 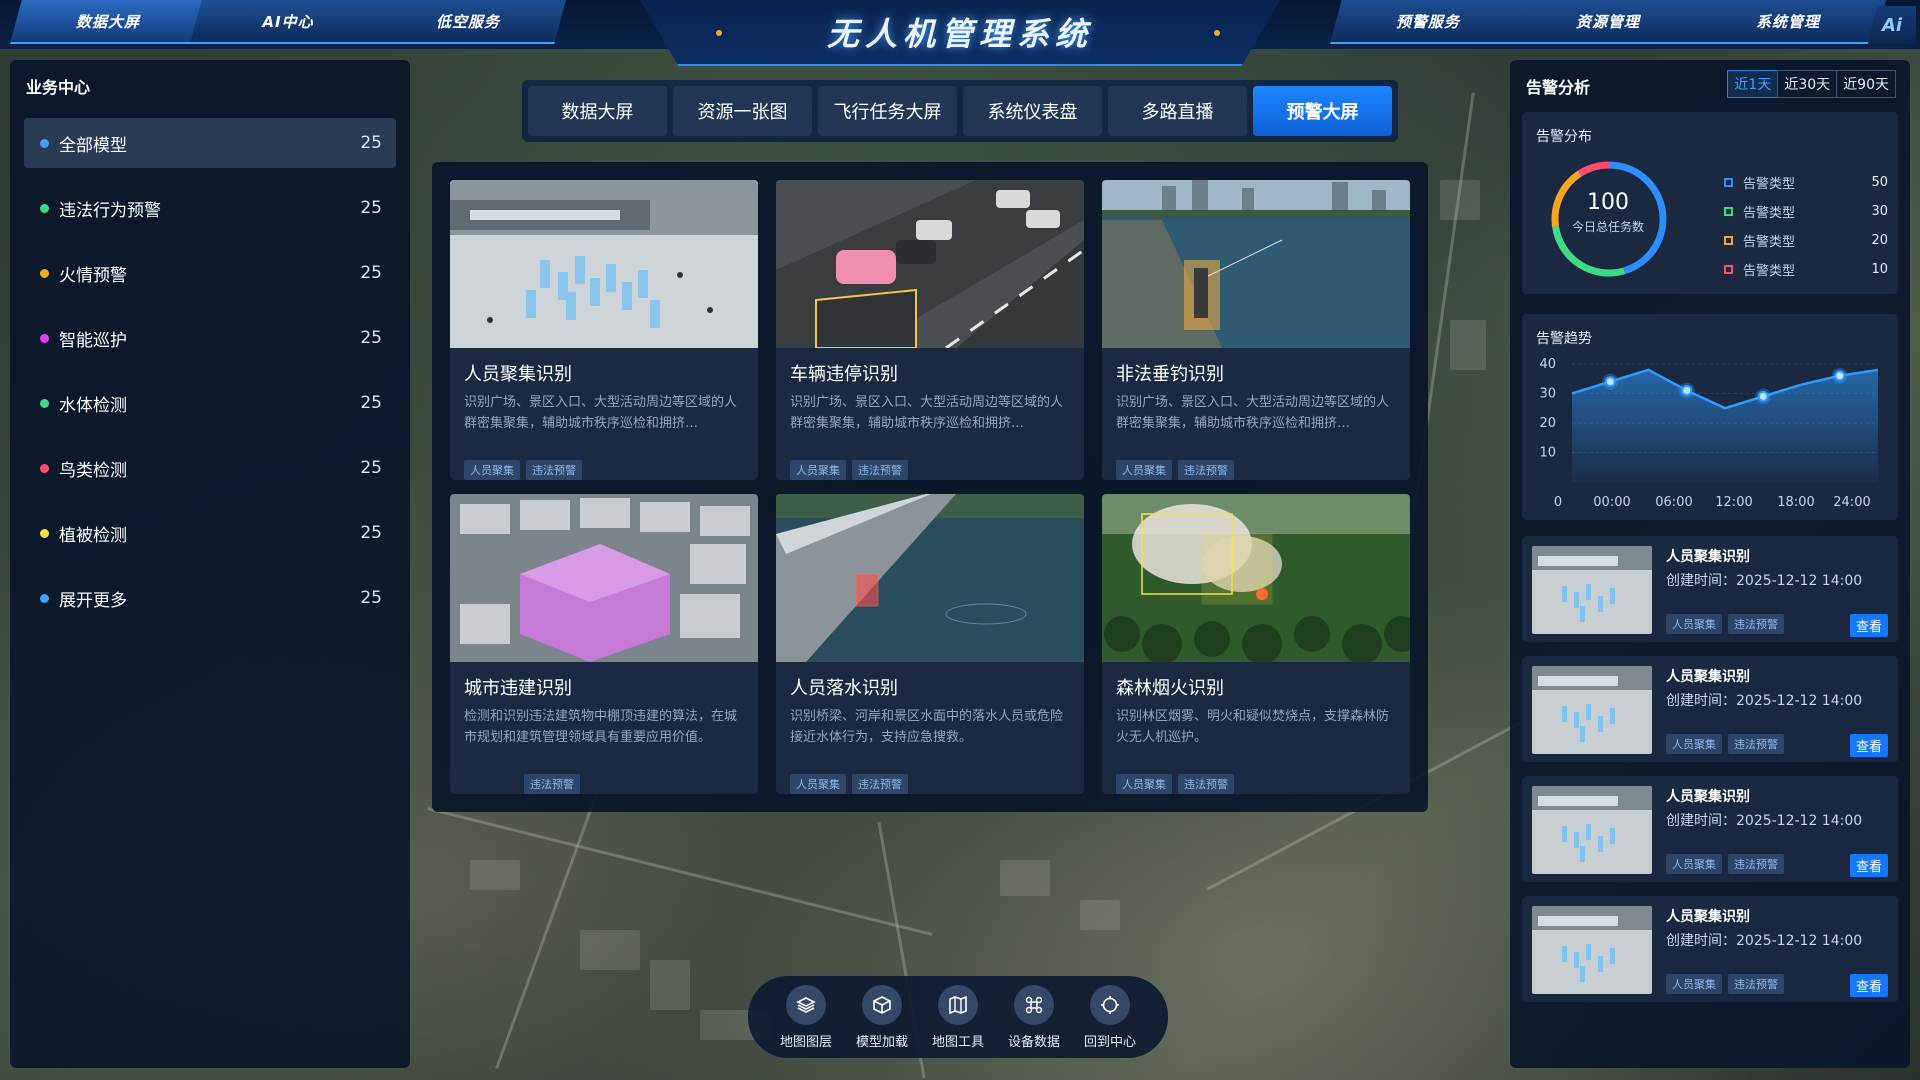 I want to click on data-point, so click(x=1687, y=390).